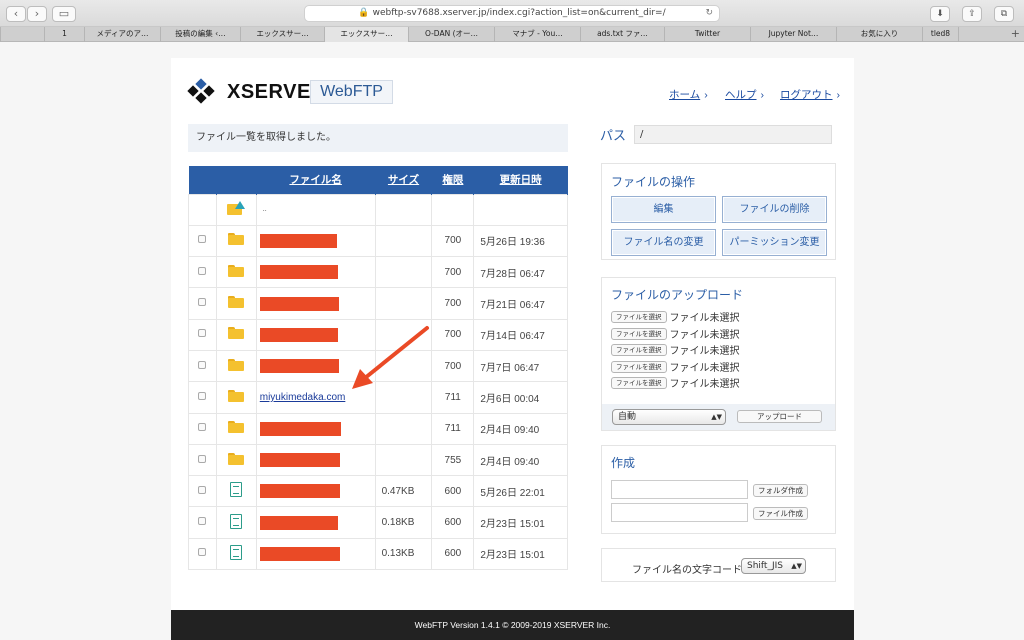  Describe the element at coordinates (453, 180) in the screenshot. I see `header-permission: 権限` at that location.